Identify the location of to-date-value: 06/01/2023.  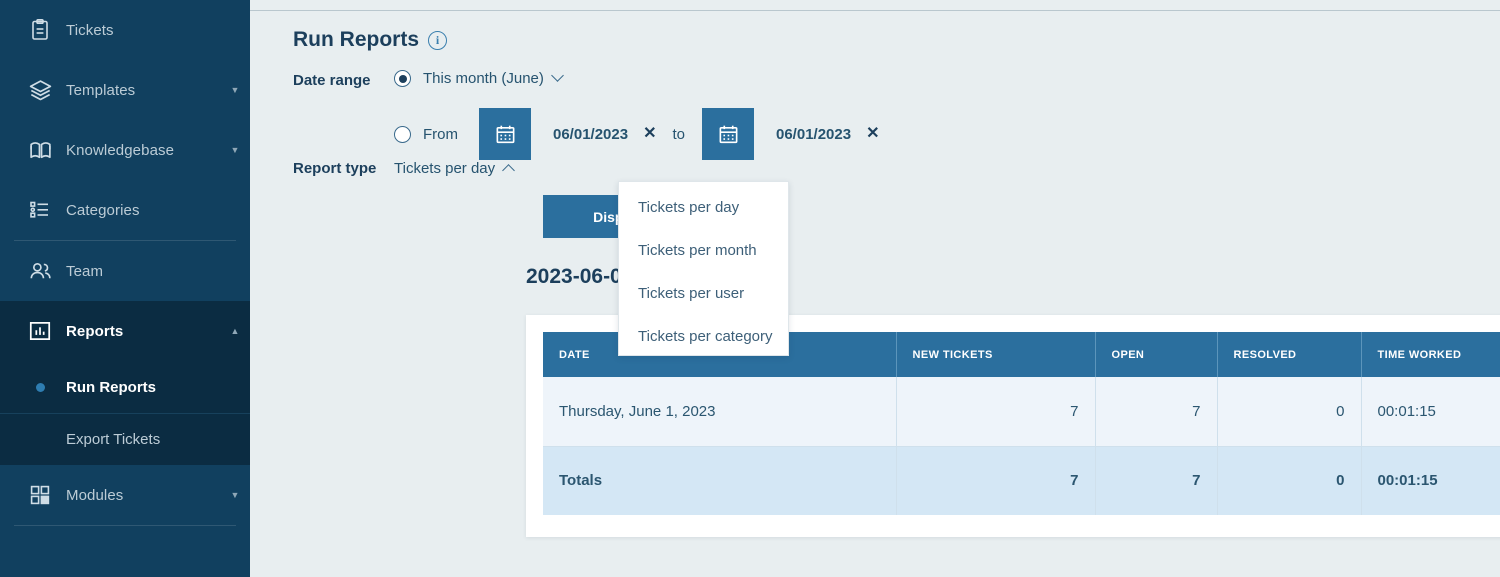
(813, 134).